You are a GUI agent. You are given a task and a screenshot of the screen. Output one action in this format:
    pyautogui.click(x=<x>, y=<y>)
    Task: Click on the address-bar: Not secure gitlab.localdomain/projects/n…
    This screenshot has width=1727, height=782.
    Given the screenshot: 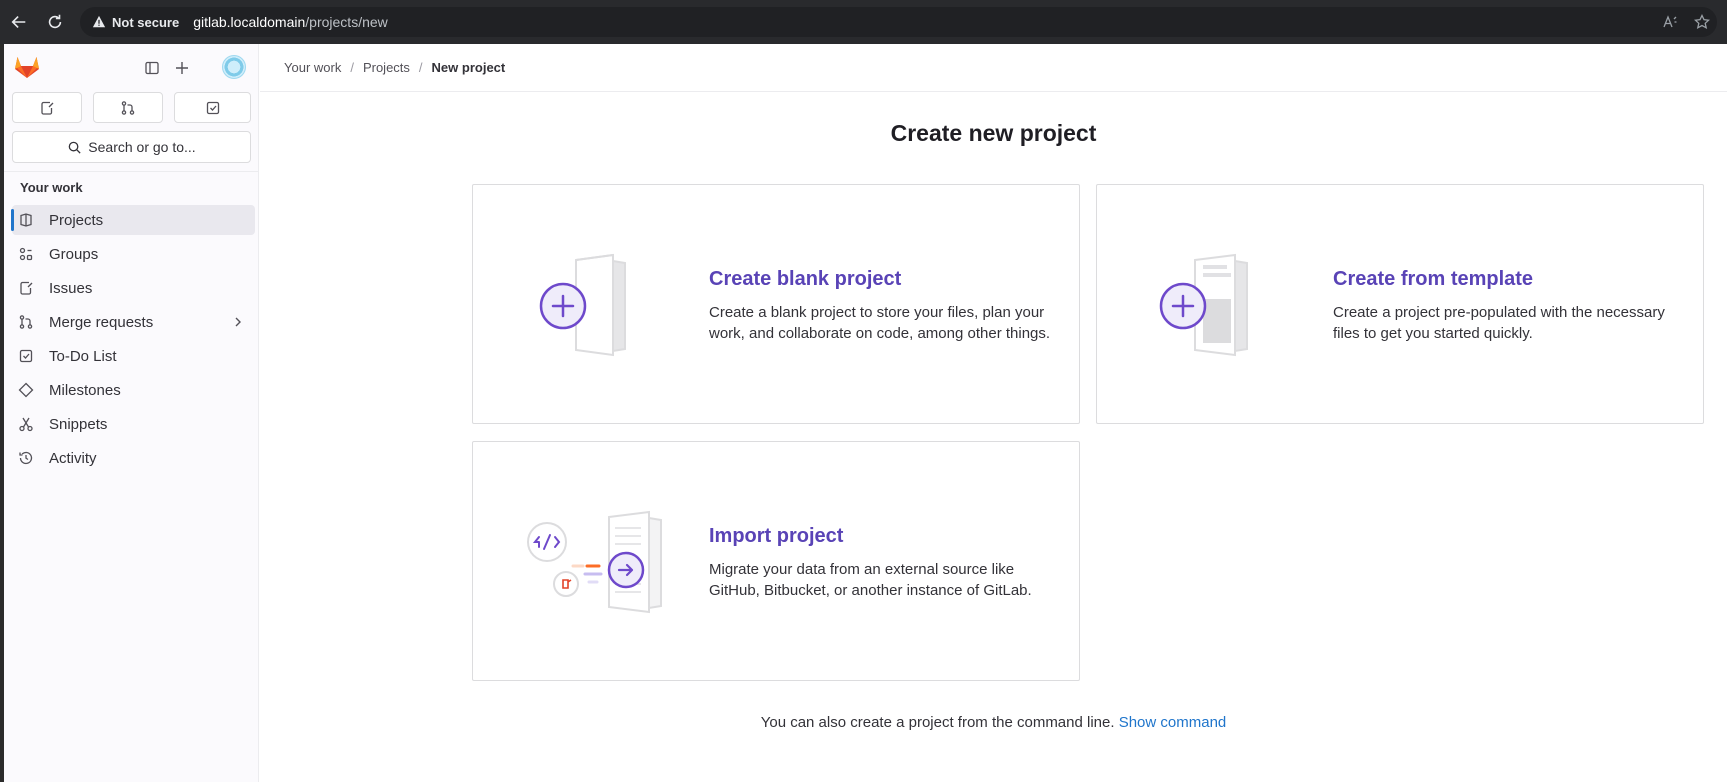 What is the action you would take?
    pyautogui.click(x=898, y=22)
    